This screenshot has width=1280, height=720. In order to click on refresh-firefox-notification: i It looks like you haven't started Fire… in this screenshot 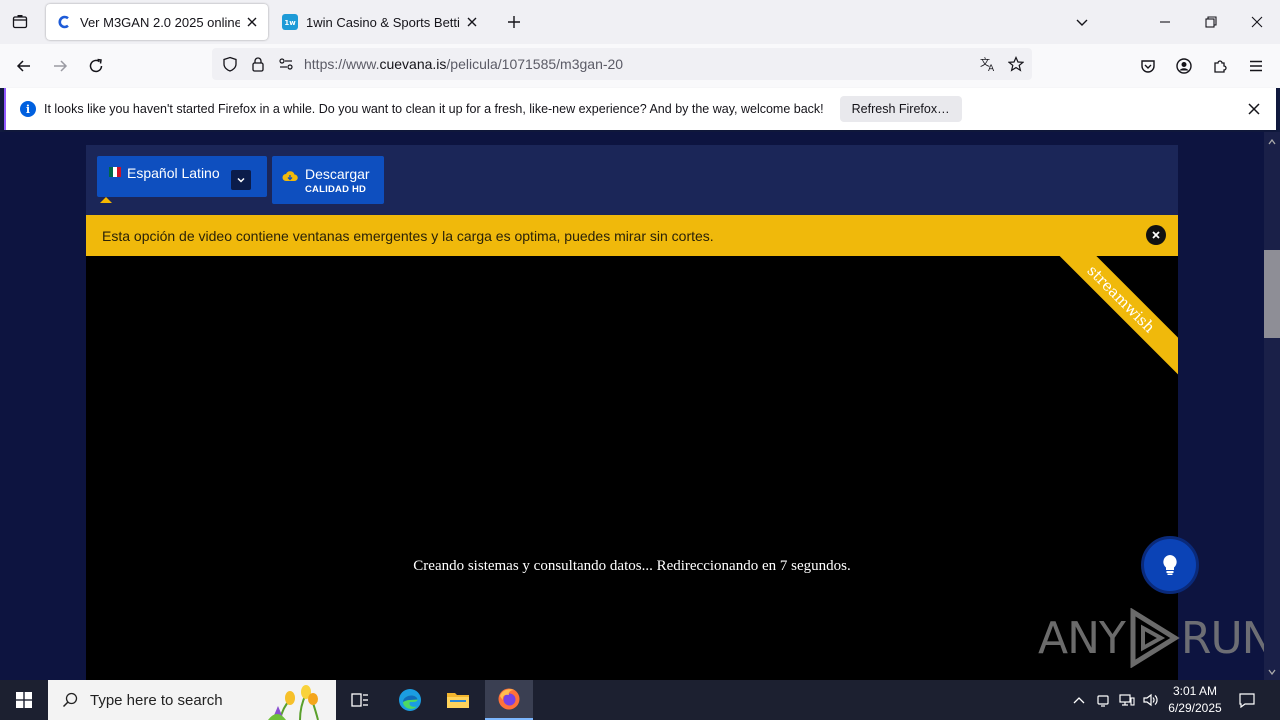, I will do `click(640, 109)`.